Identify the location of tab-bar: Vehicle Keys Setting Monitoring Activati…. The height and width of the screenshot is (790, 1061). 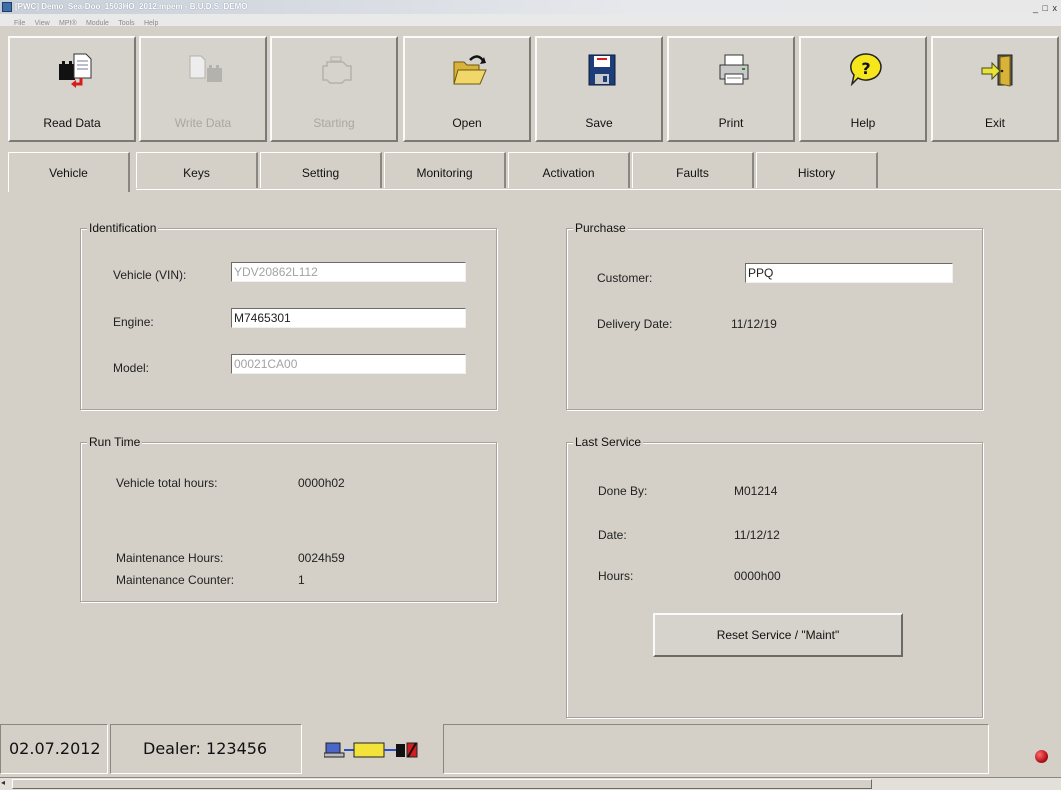
(534, 172).